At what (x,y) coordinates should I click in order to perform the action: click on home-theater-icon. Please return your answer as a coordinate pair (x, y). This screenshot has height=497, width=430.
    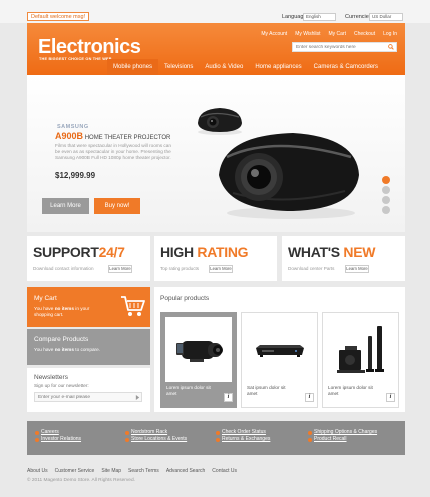
    Looking at the image, I should click on (360, 349).